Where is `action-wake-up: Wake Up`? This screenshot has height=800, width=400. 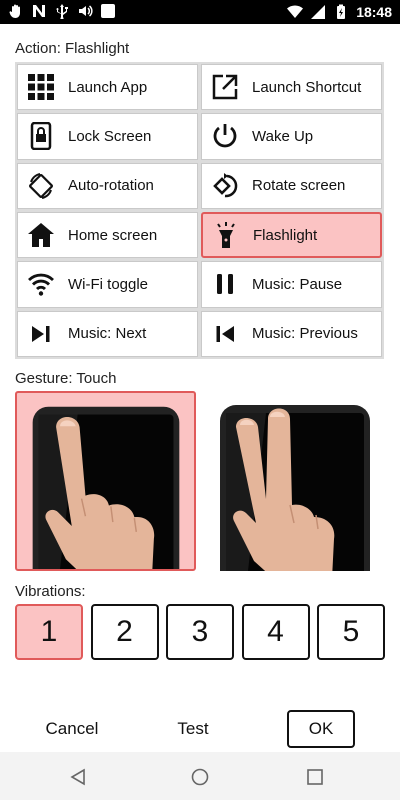
action-wake-up: Wake Up is located at coordinates (291, 136).